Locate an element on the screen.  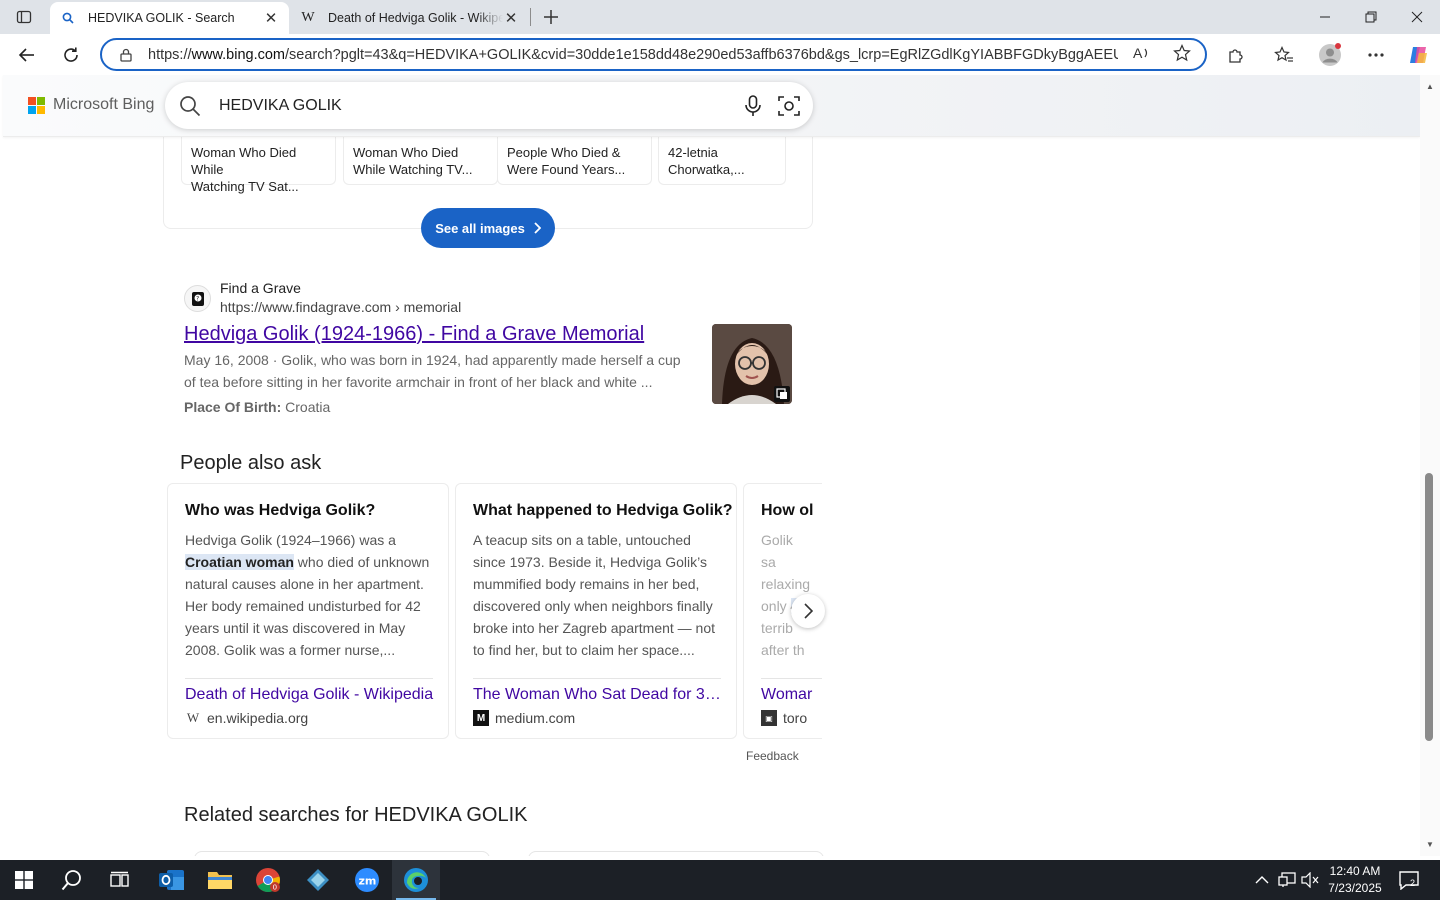
taskbar-clock: 12:40 AM 7/23/2025 is located at coordinates (1355, 880).